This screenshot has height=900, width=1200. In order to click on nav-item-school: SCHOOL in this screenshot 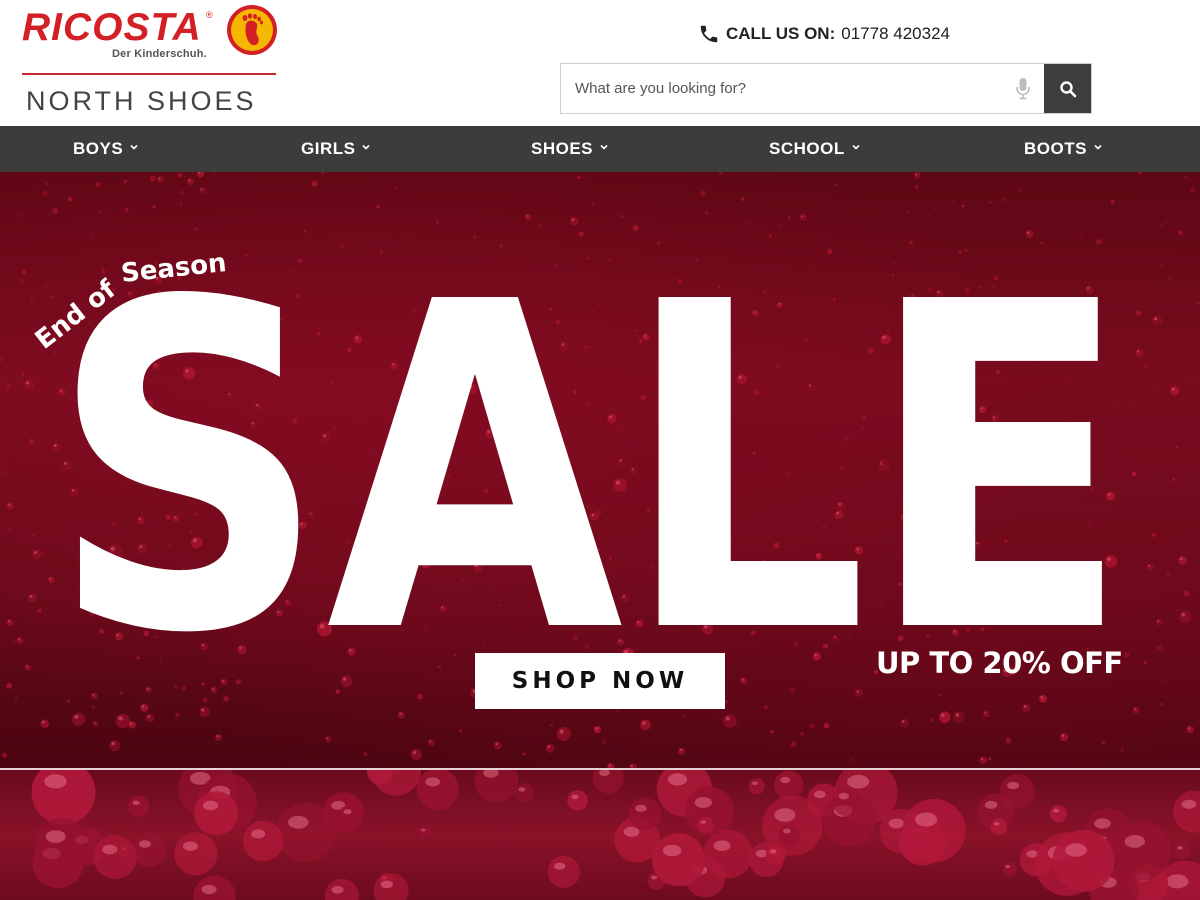, I will do `click(815, 149)`.